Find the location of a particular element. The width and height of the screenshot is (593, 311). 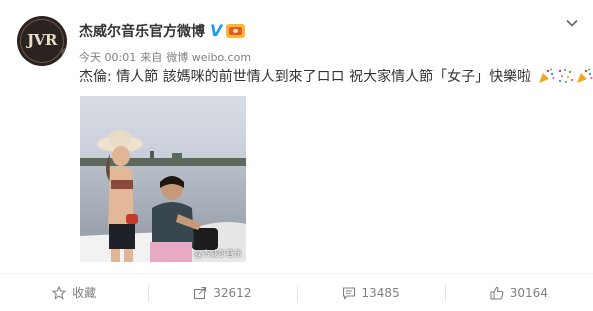

favorite-label: 收藏 is located at coordinates (84, 293).